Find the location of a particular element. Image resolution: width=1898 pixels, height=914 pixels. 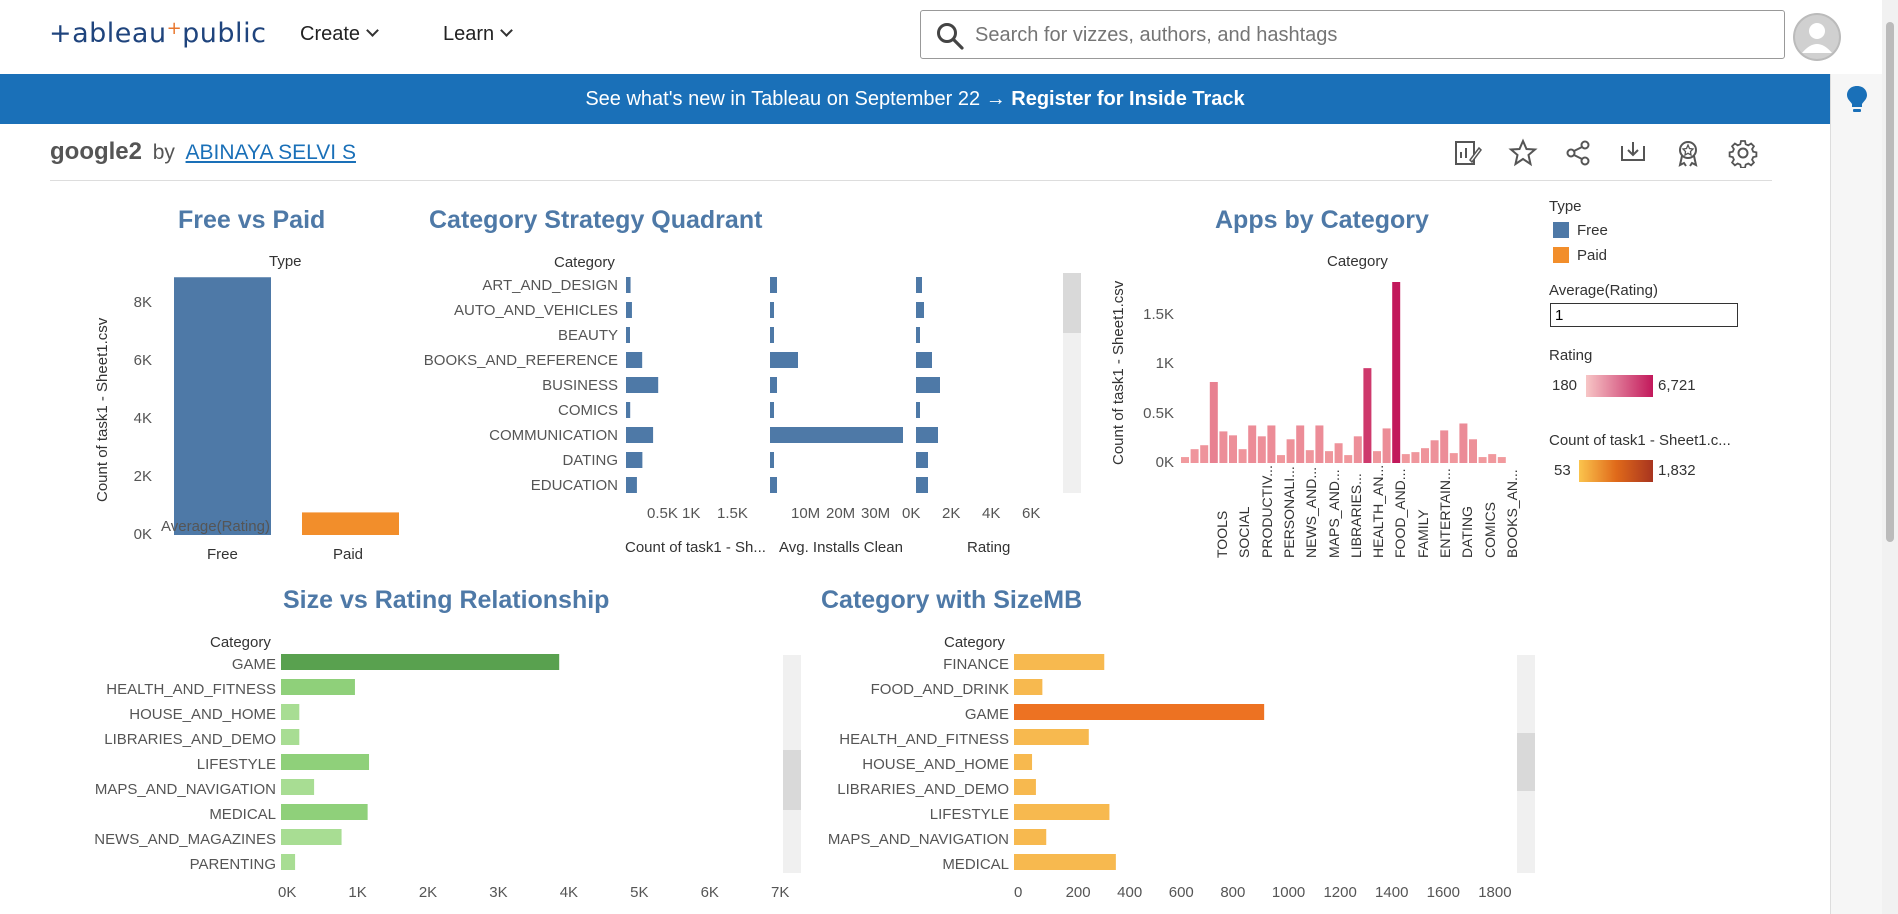

download-icon is located at coordinates (1633, 153).